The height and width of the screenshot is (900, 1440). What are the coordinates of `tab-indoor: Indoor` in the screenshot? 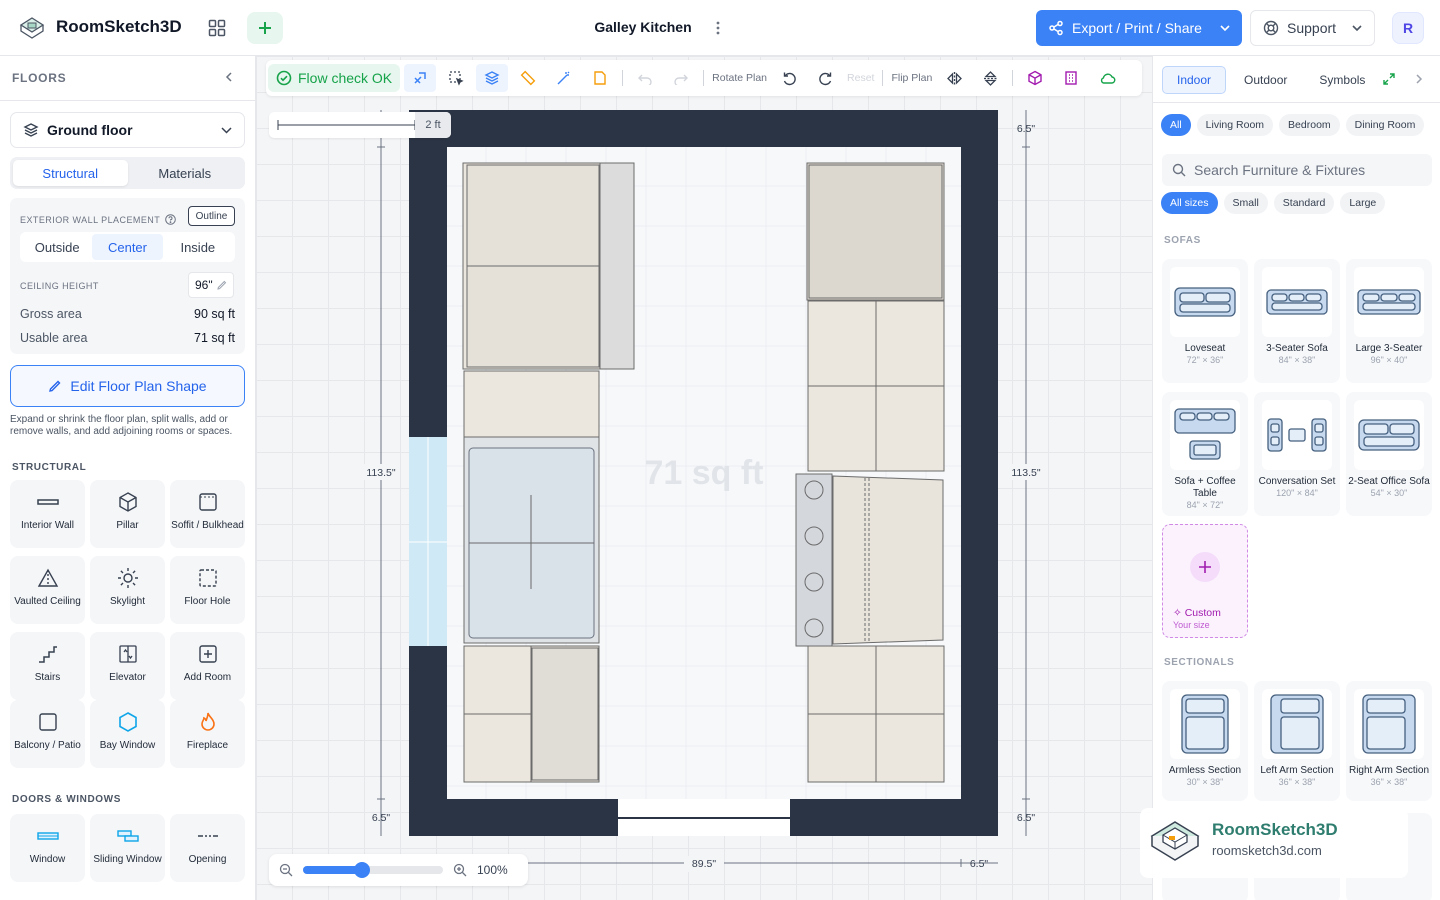 It's located at (1194, 80).